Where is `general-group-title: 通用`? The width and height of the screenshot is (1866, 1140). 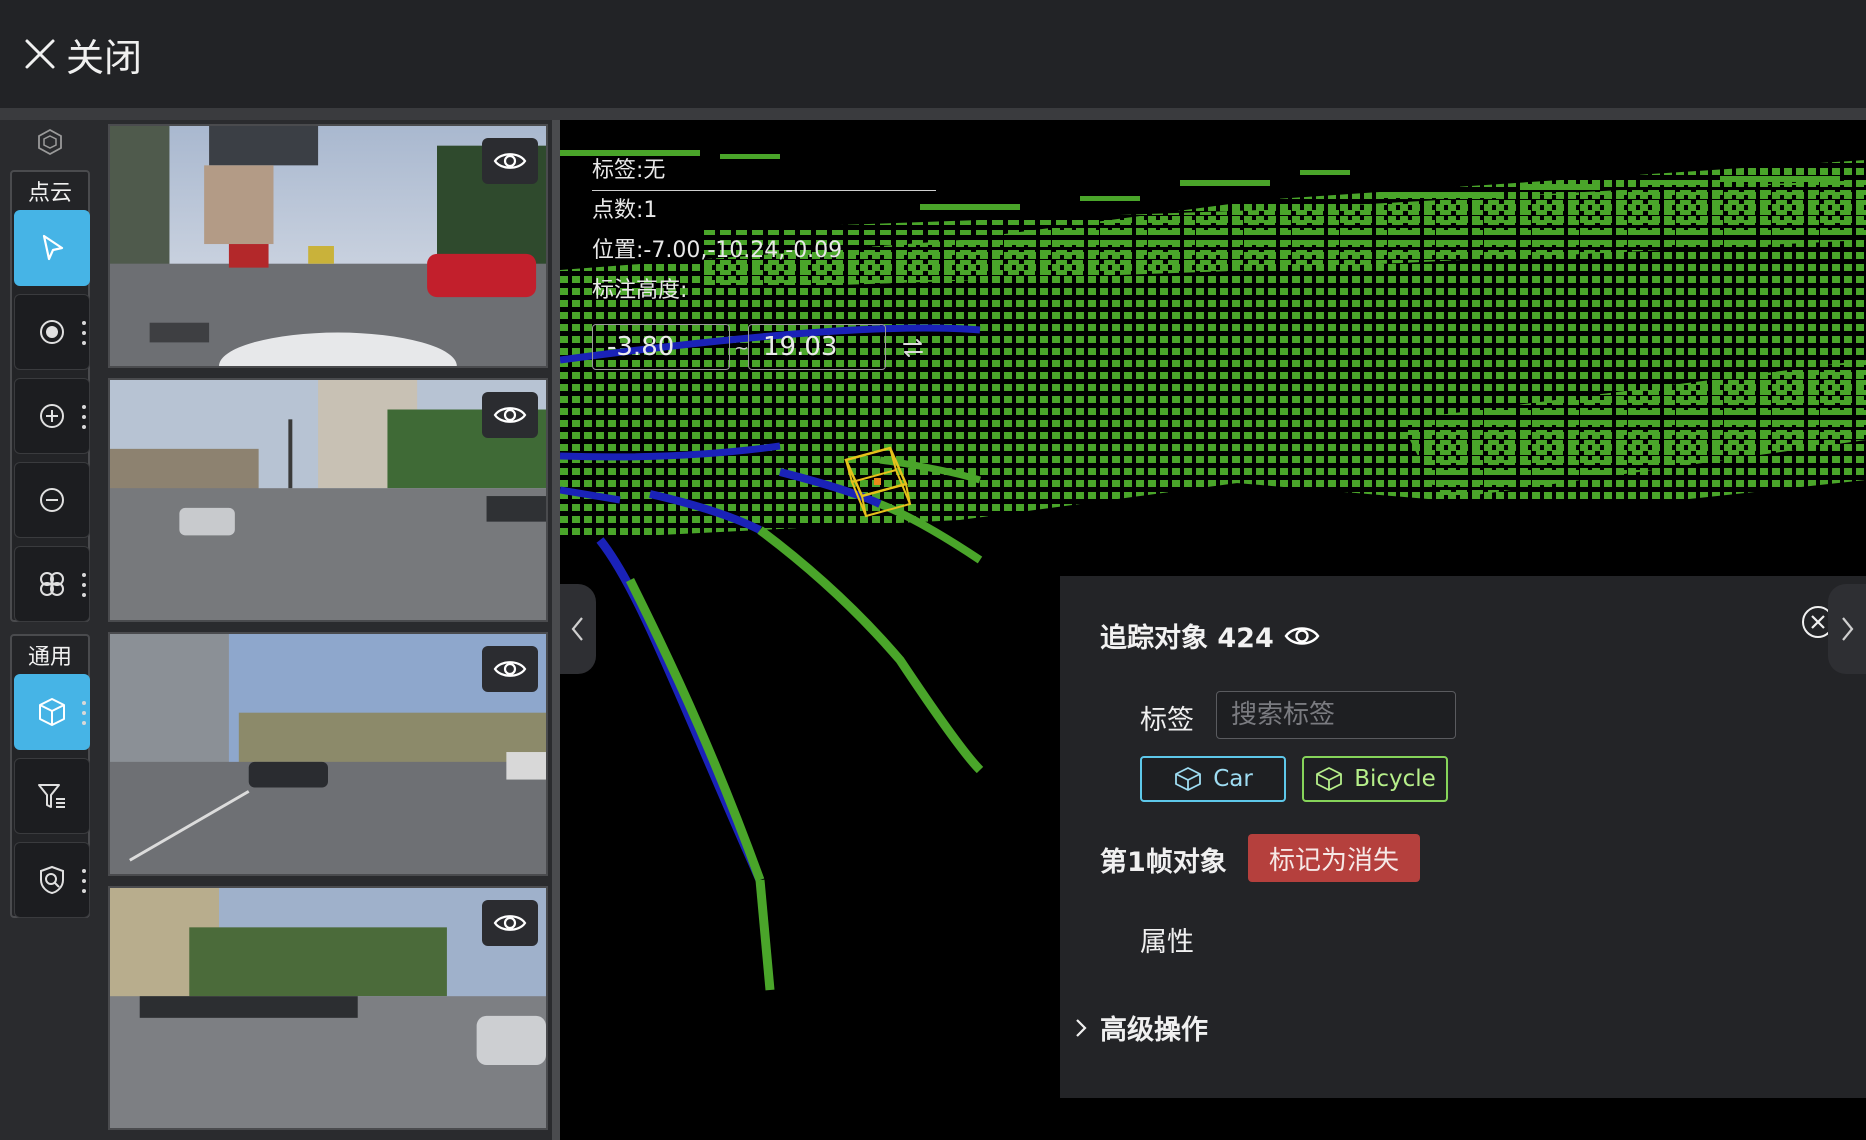 general-group-title: 通用 is located at coordinates (49, 657).